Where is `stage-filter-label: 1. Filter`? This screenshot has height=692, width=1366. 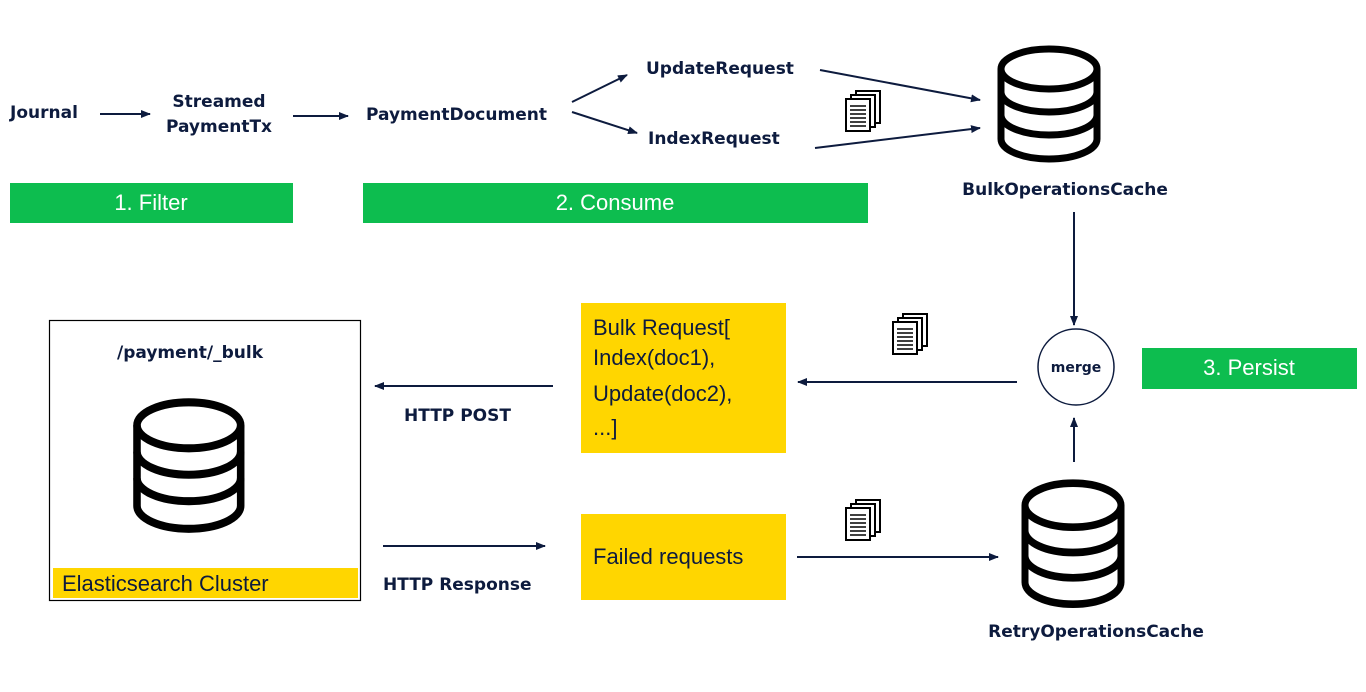 stage-filter-label: 1. Filter is located at coordinates (150, 202).